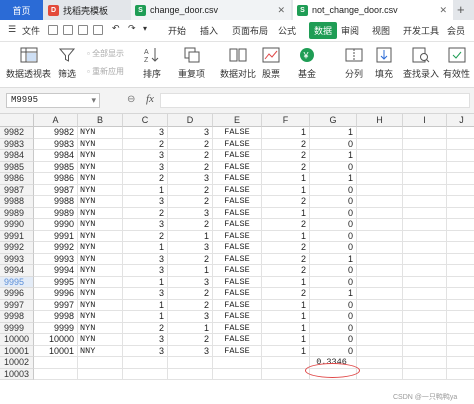  Describe the element at coordinates (56, 294) in the screenshot. I see `table-cell: 9996` at that location.